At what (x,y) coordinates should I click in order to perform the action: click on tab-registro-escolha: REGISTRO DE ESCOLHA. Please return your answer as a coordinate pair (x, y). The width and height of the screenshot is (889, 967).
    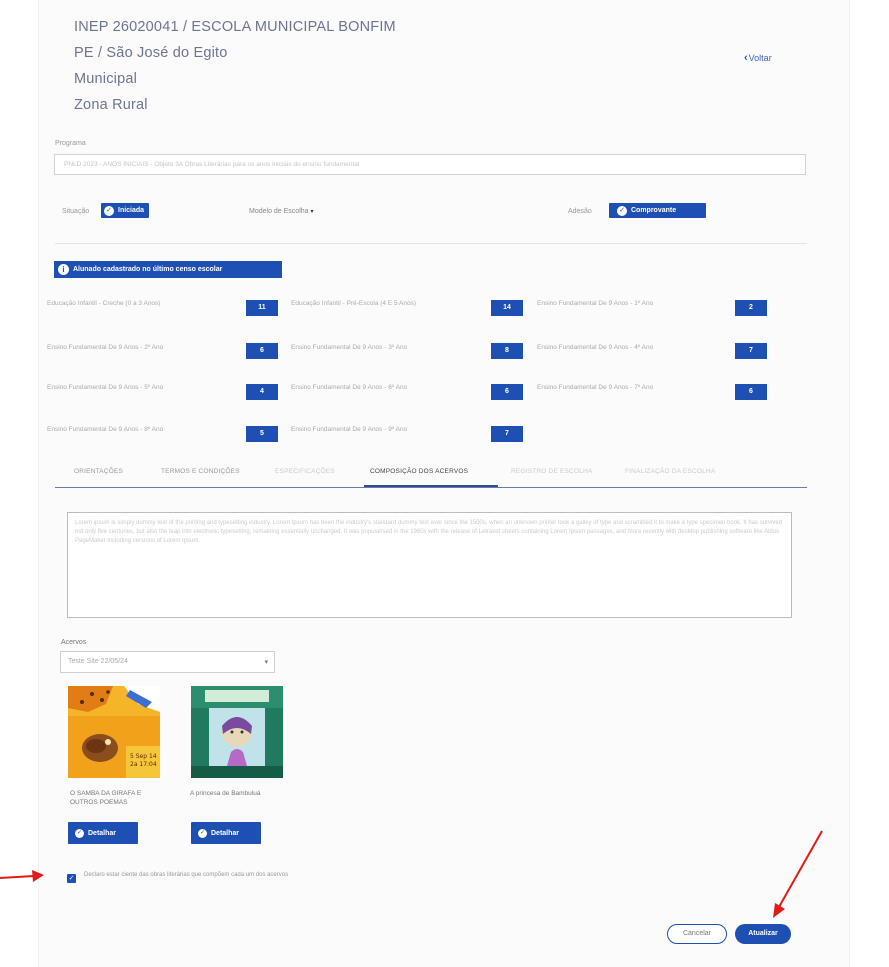
    Looking at the image, I should click on (551, 471).